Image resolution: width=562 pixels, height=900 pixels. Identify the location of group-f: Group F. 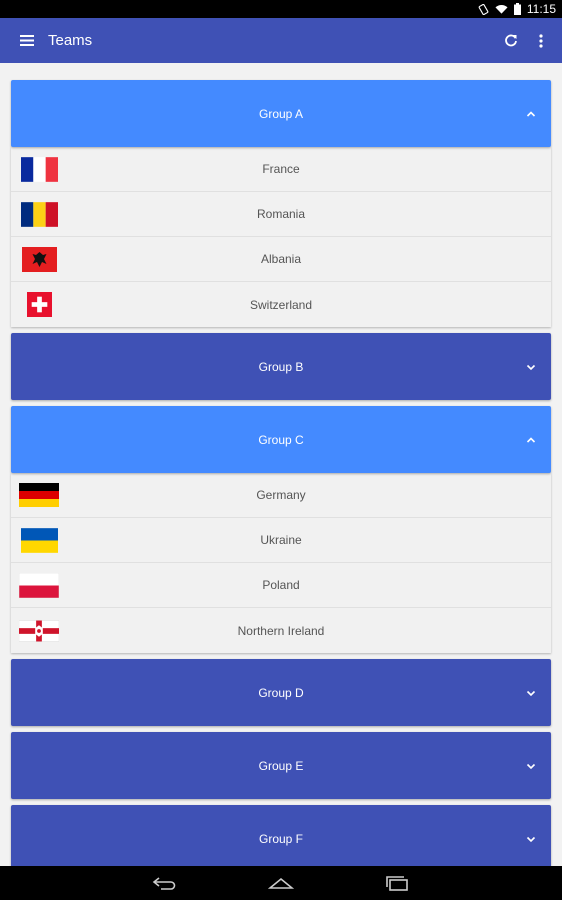
(281, 835).